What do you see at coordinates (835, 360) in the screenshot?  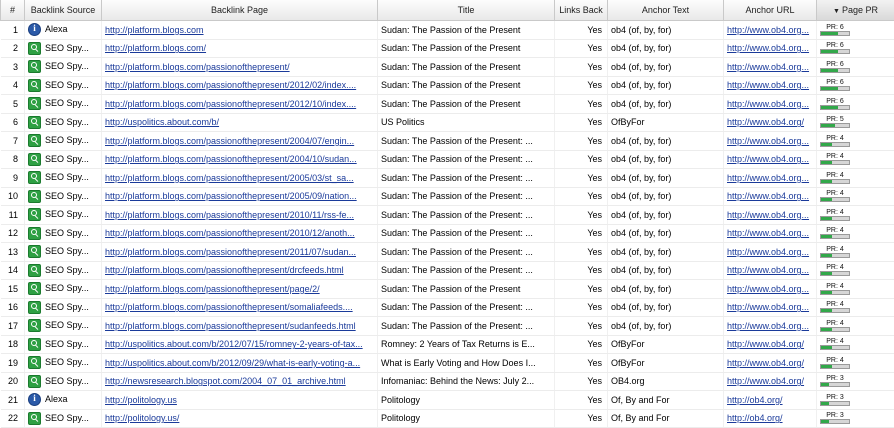 I see `pagerank-label: PR: 4` at bounding box center [835, 360].